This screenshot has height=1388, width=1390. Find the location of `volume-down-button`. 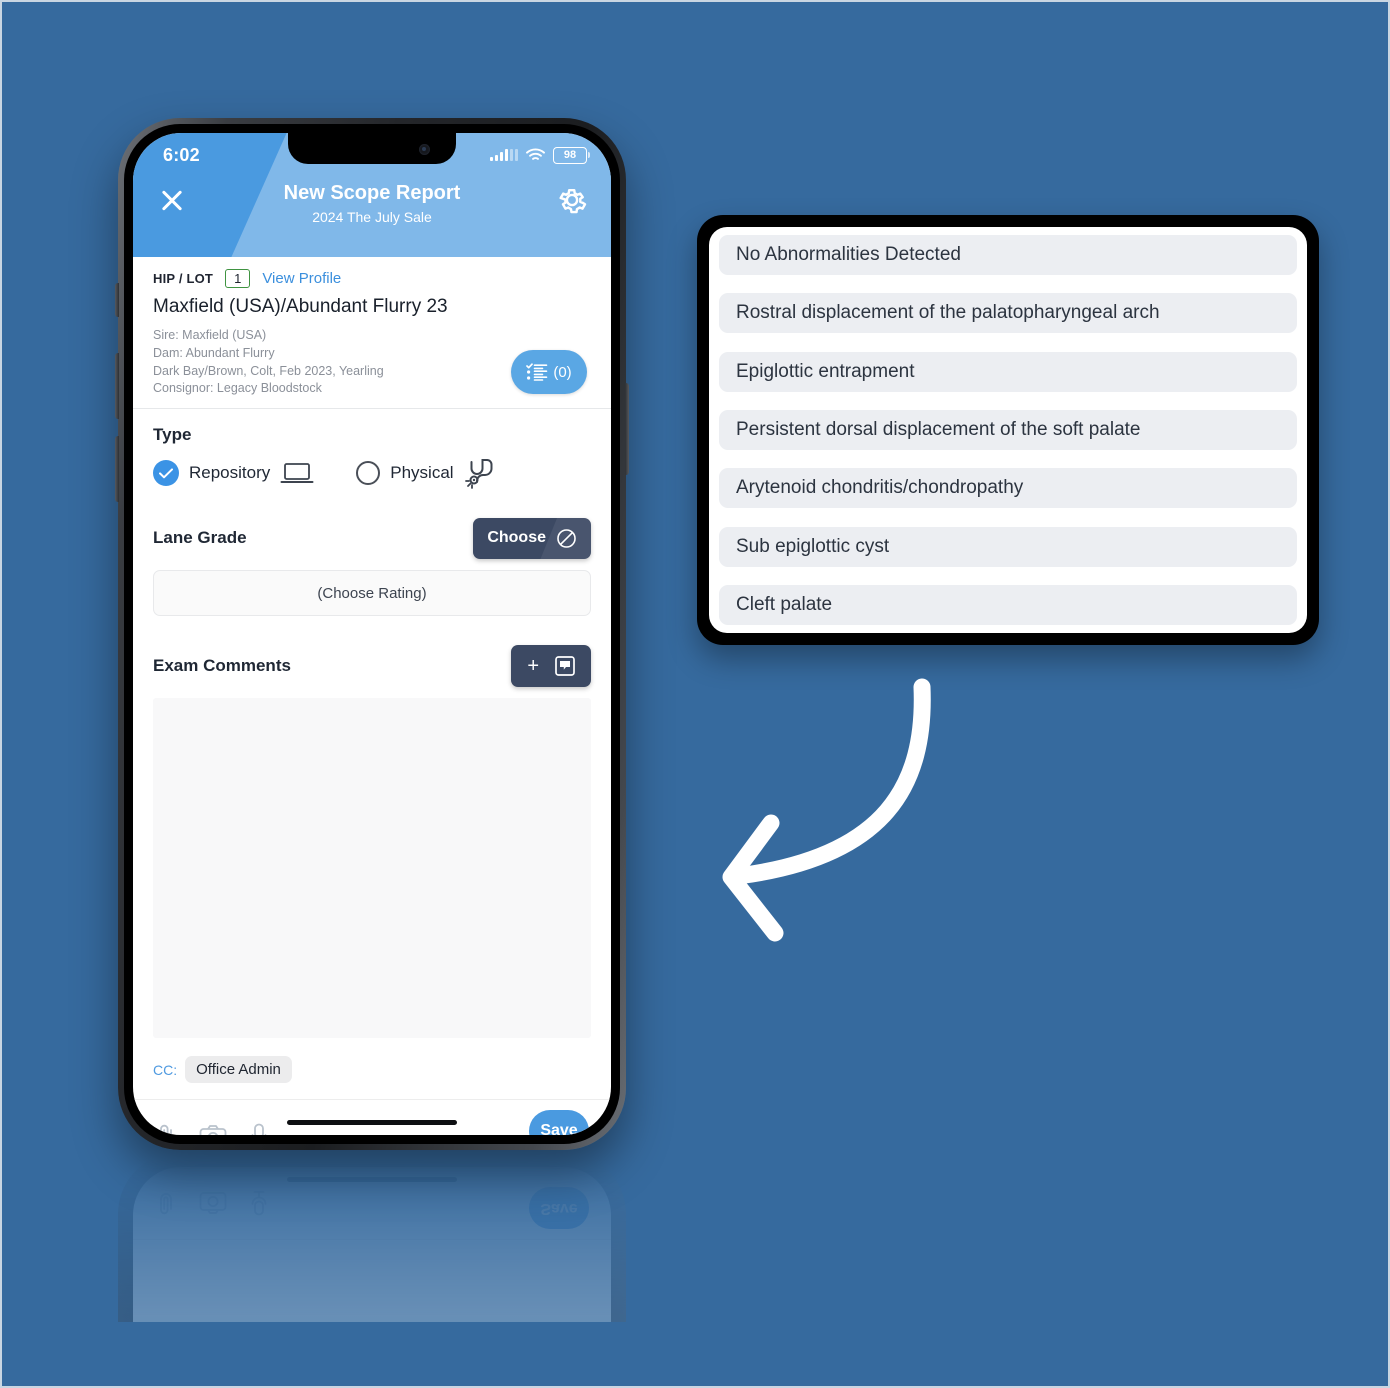

volume-down-button is located at coordinates (117, 469).